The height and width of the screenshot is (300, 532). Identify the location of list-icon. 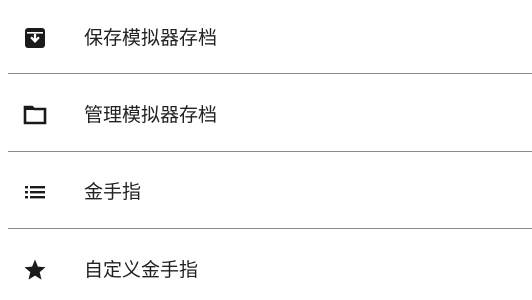
(35, 192).